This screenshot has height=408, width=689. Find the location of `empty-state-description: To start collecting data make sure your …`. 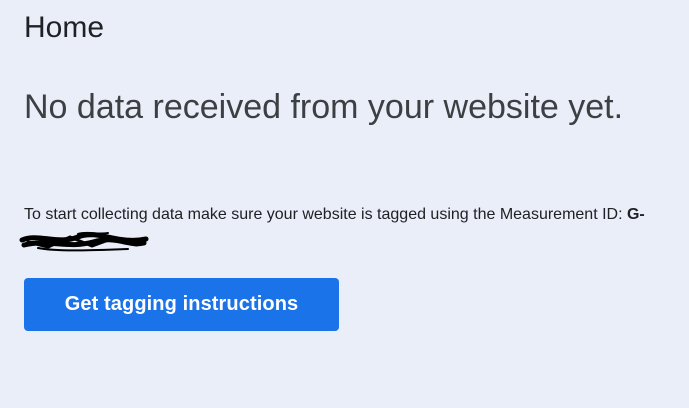

empty-state-description: To start collecting data make sure your … is located at coordinates (341, 228).